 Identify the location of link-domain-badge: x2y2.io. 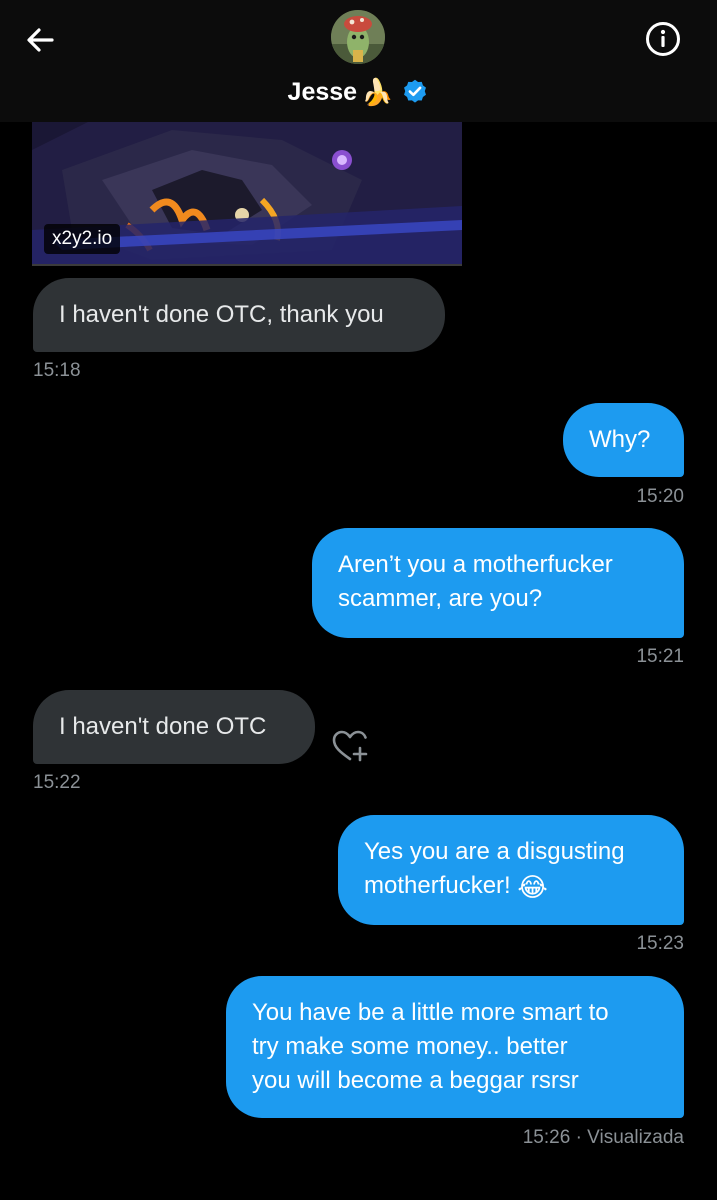
(82, 239).